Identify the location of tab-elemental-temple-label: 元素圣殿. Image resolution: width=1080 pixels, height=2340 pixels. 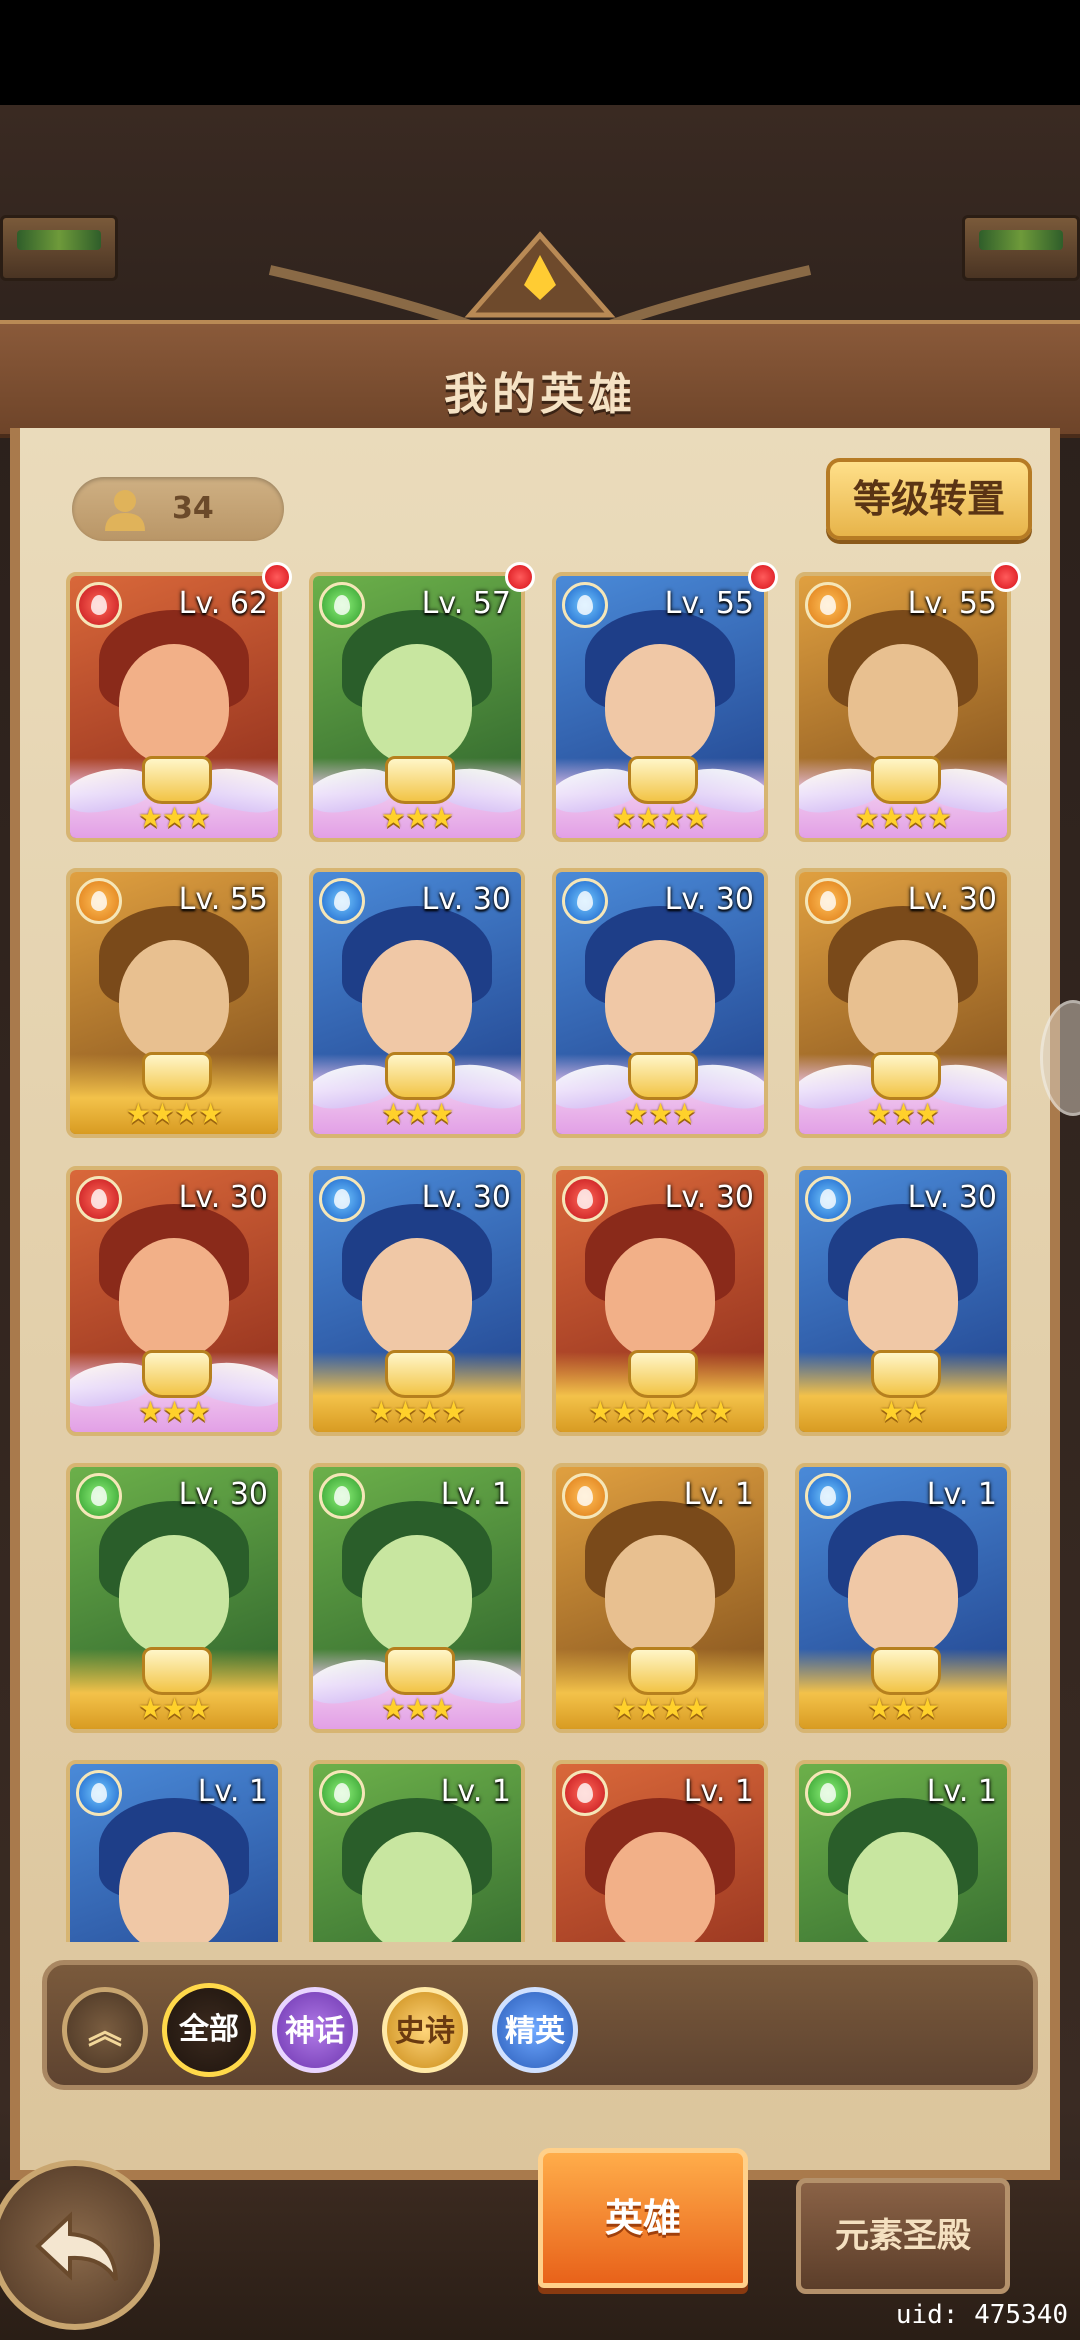
(903, 2236).